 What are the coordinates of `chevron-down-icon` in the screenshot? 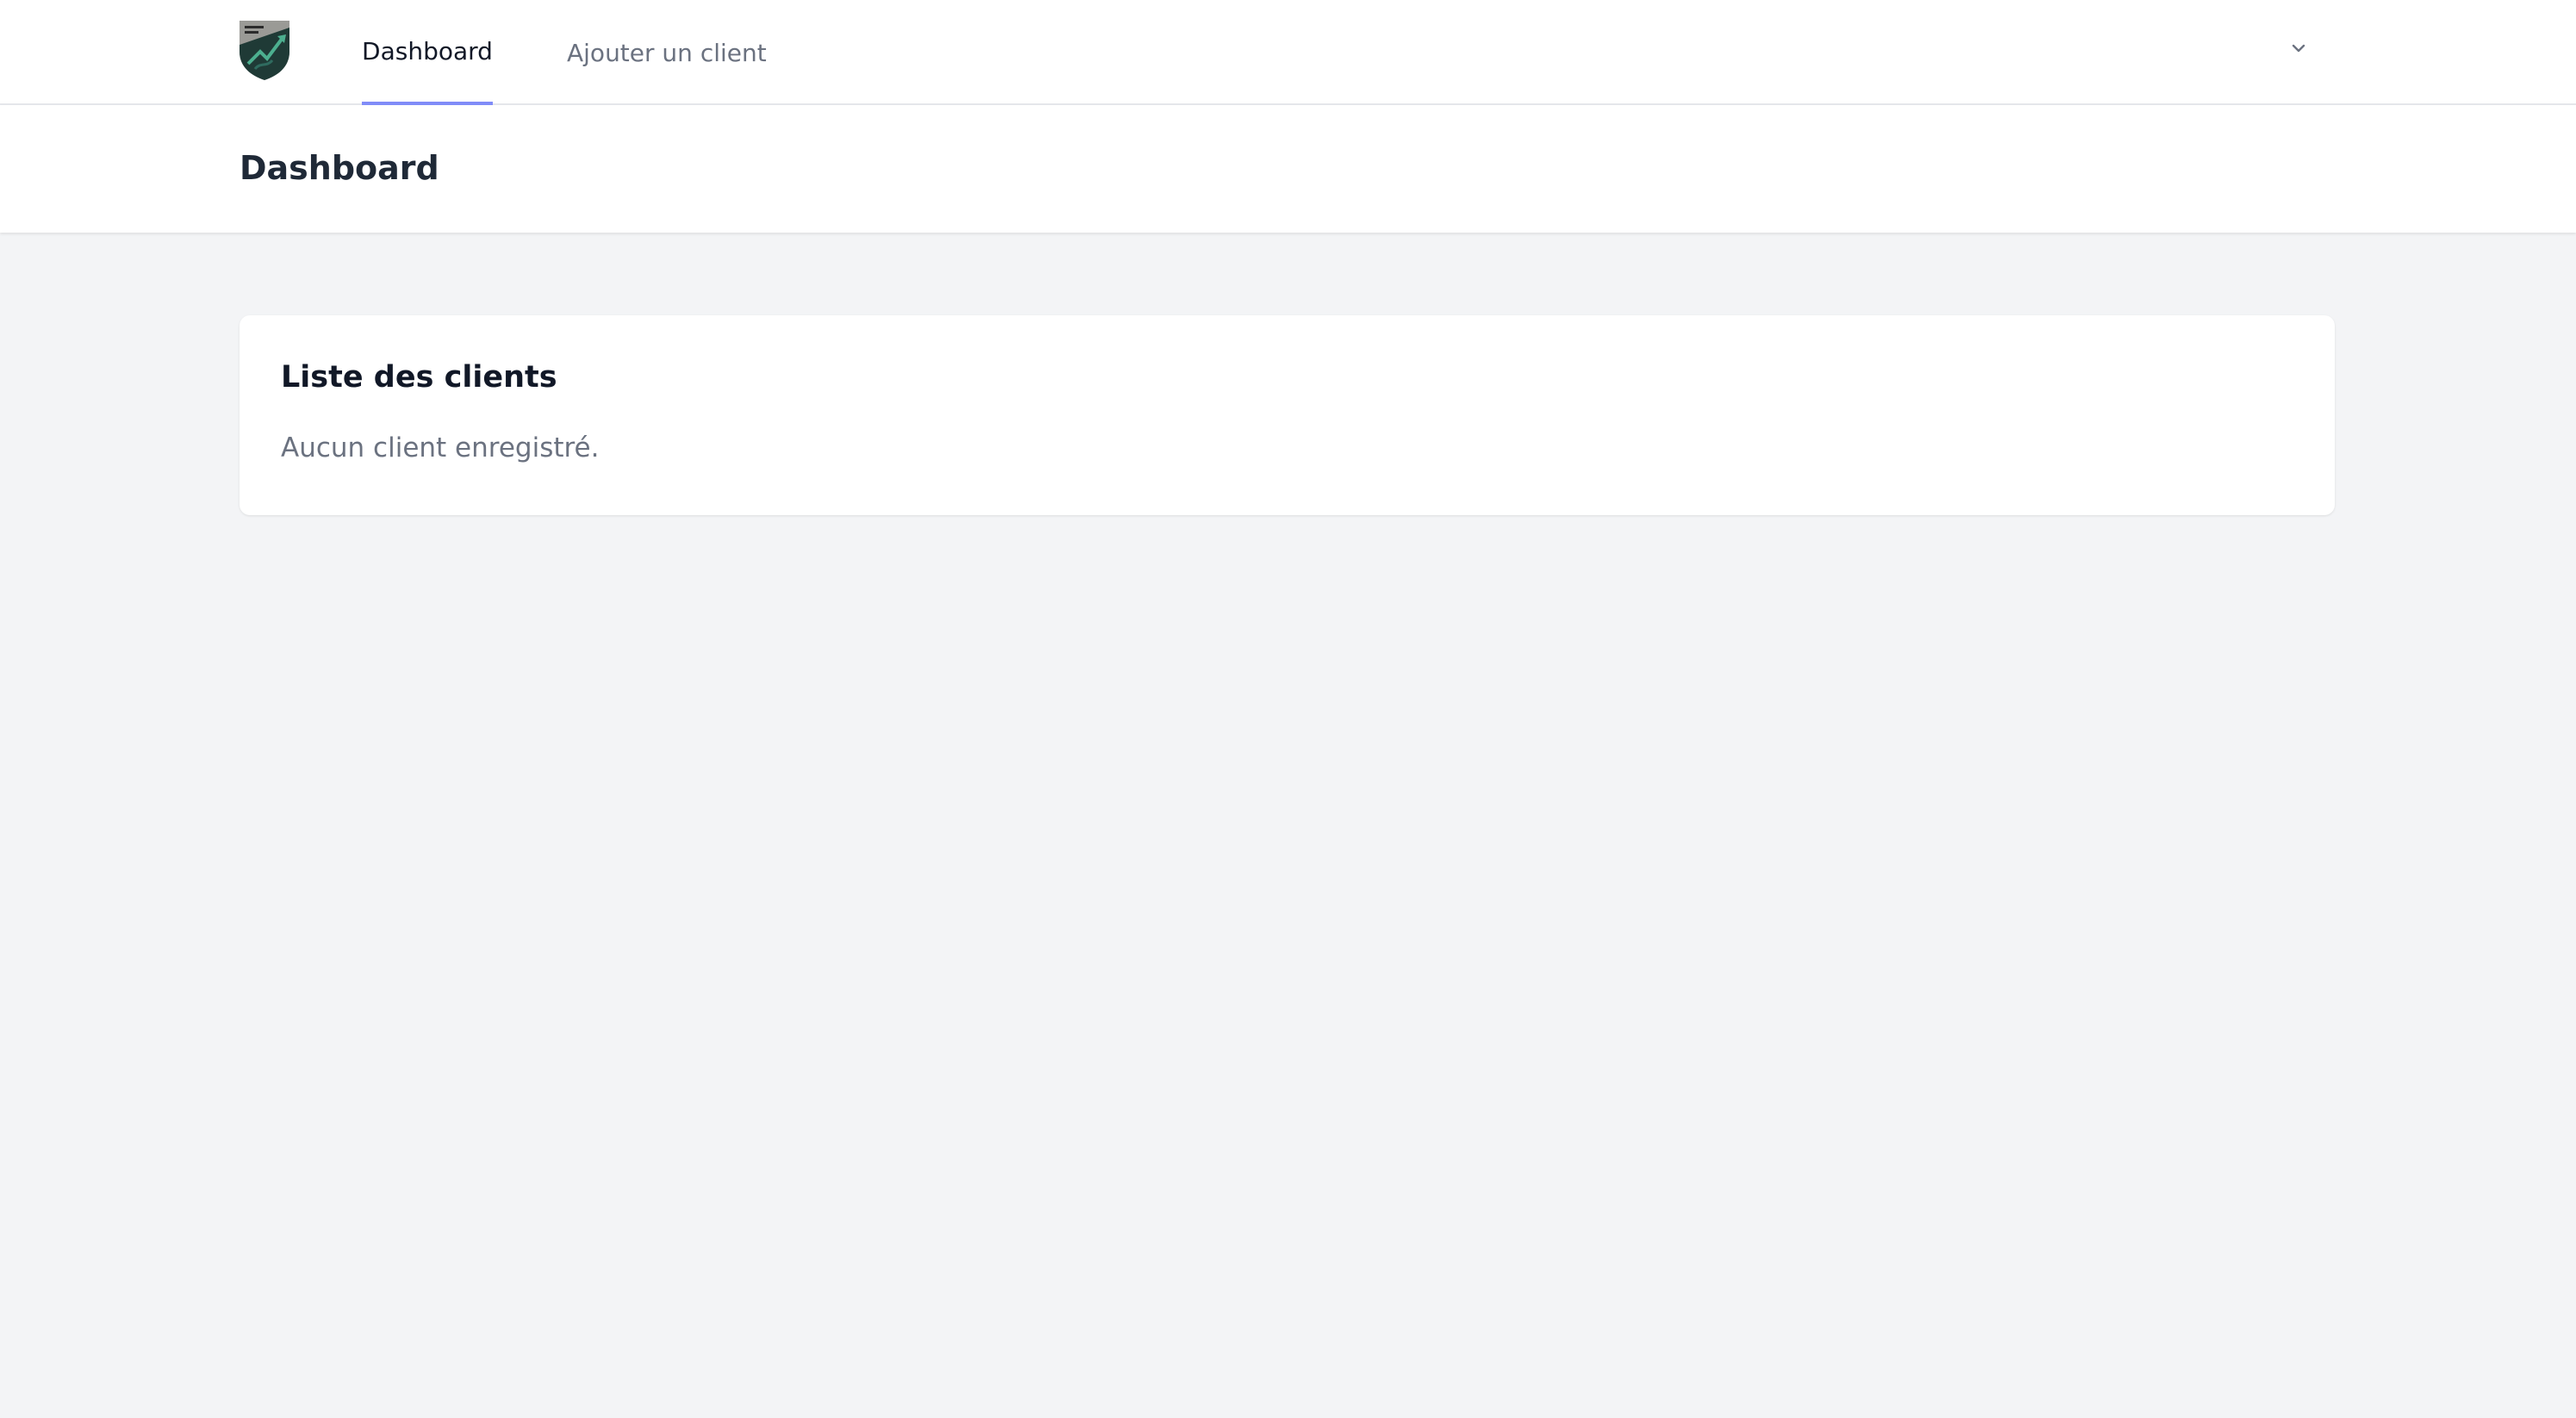 It's located at (2298, 48).